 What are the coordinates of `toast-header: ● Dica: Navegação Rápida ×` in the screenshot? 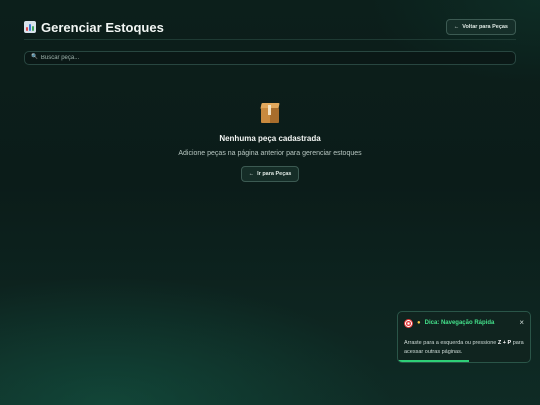 It's located at (464, 323).